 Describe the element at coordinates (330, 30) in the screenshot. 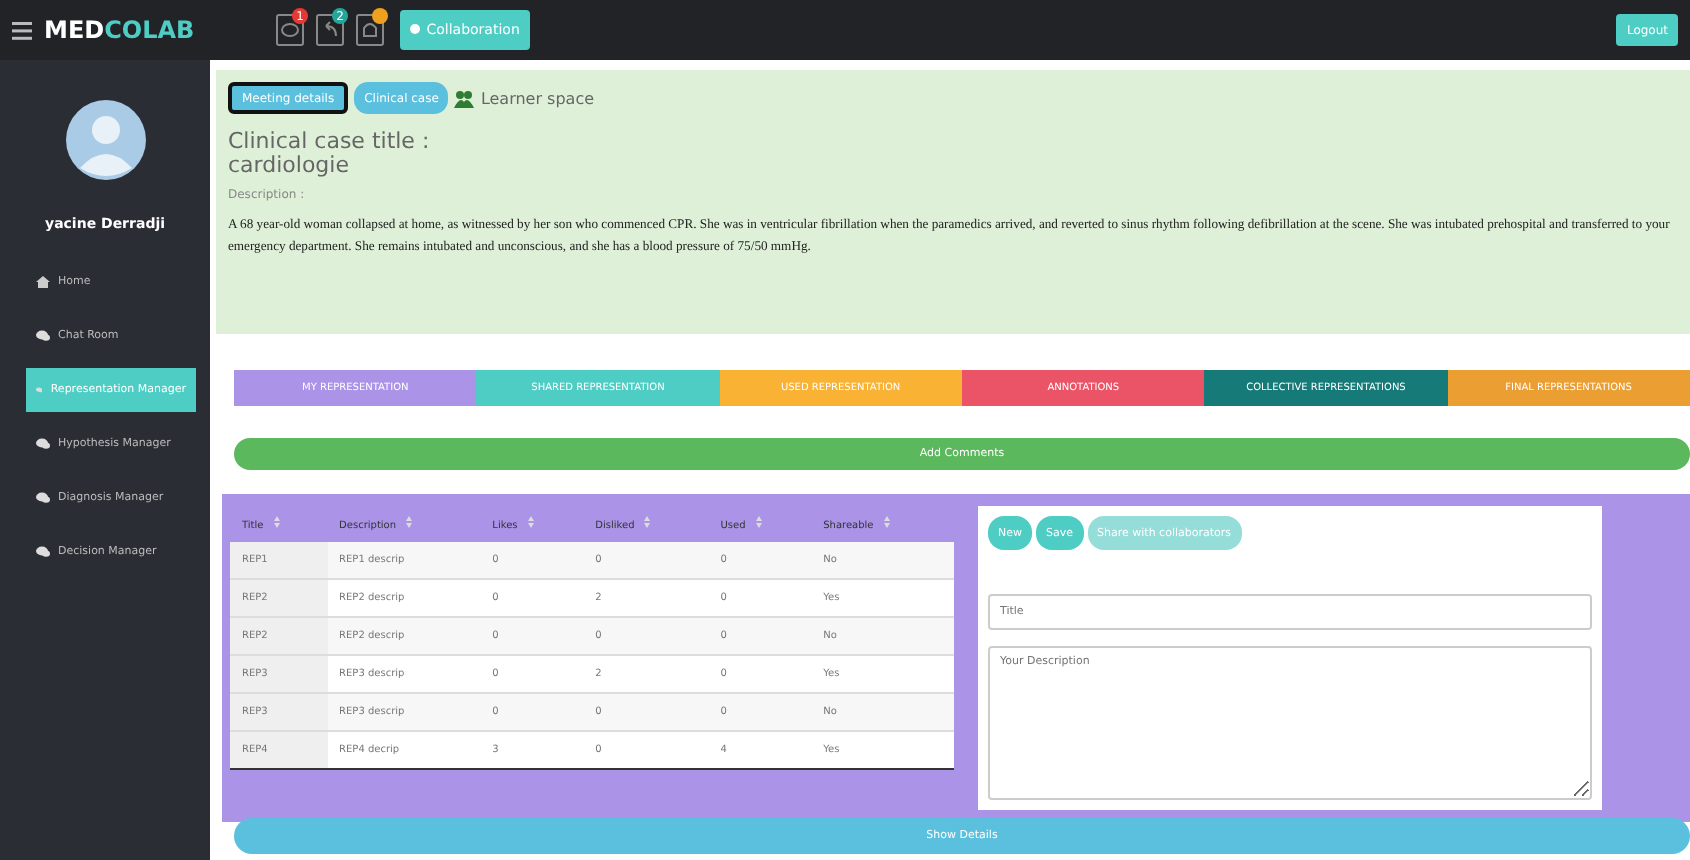

I see `reply-icon` at that location.